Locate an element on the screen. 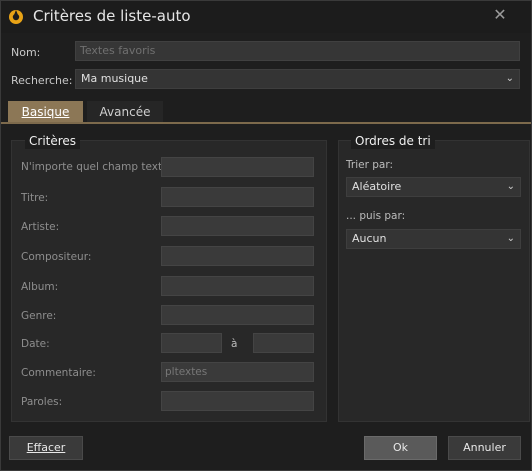 This screenshot has width=532, height=471. criteria-title: Critères is located at coordinates (53, 141).